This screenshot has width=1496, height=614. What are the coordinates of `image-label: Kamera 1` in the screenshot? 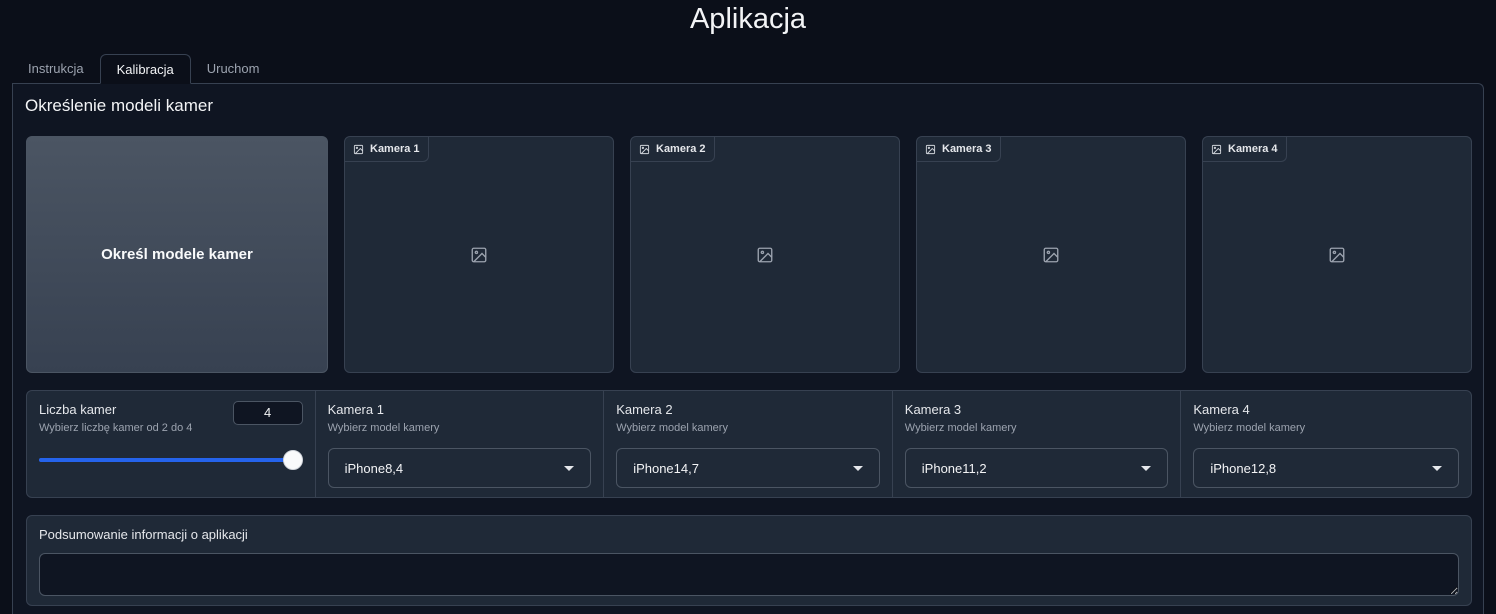 It's located at (387, 149).